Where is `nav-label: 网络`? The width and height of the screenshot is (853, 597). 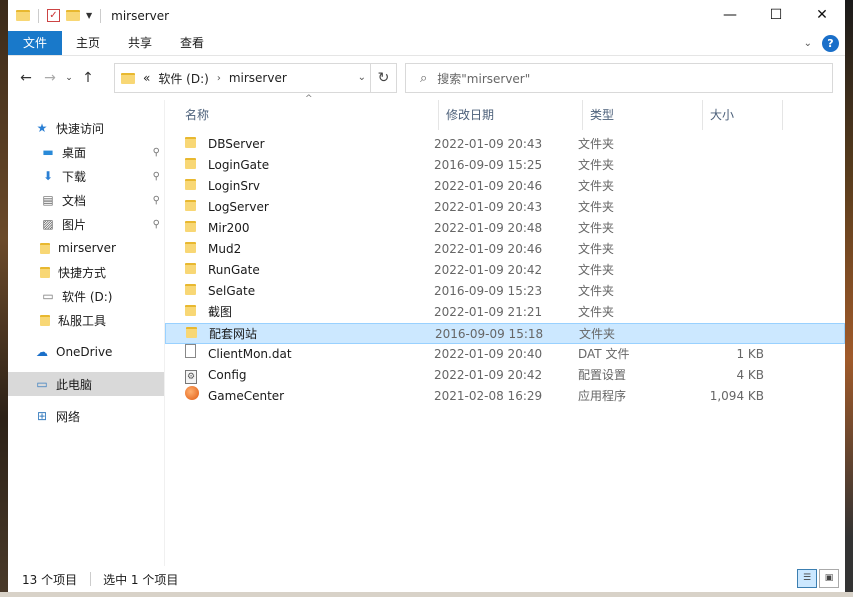 nav-label: 网络 is located at coordinates (68, 416).